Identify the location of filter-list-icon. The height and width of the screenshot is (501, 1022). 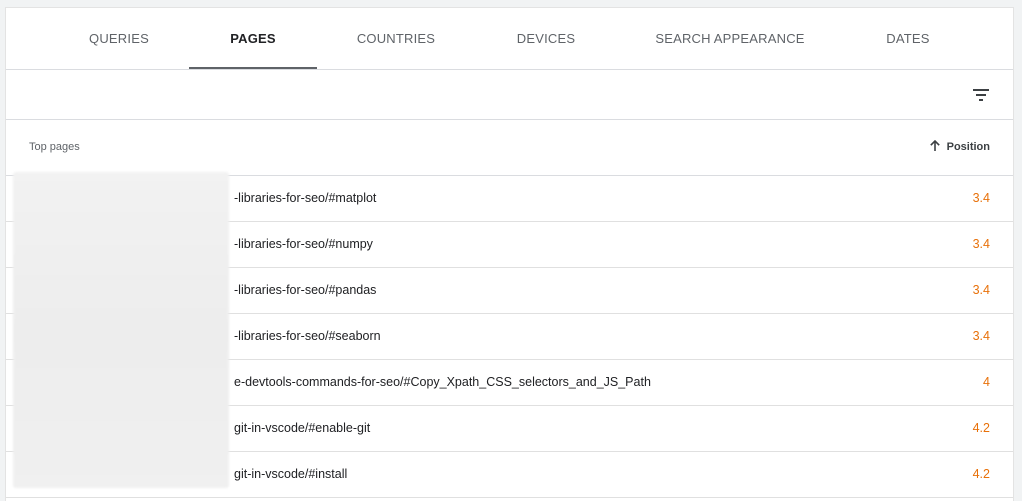
(981, 95).